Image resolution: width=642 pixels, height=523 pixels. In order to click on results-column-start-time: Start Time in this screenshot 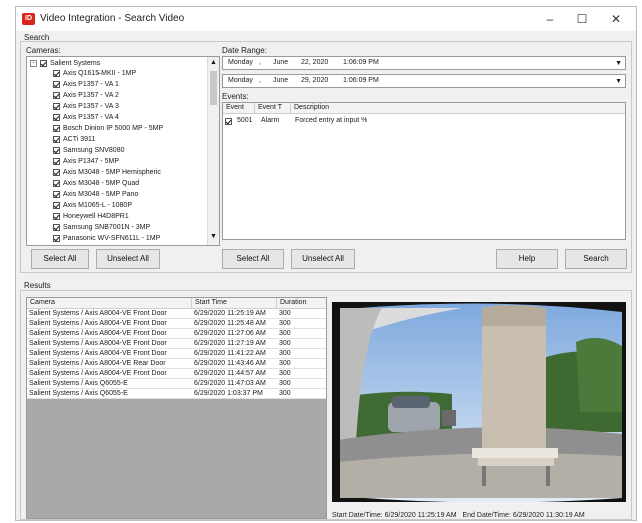, I will do `click(234, 303)`.